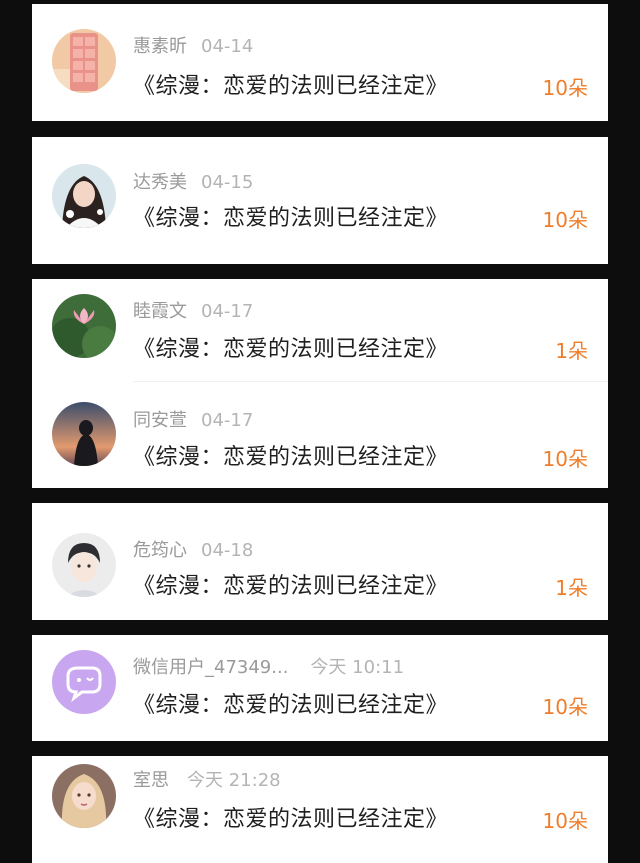  What do you see at coordinates (227, 550) in the screenshot?
I see `timestamp: 04-18` at bounding box center [227, 550].